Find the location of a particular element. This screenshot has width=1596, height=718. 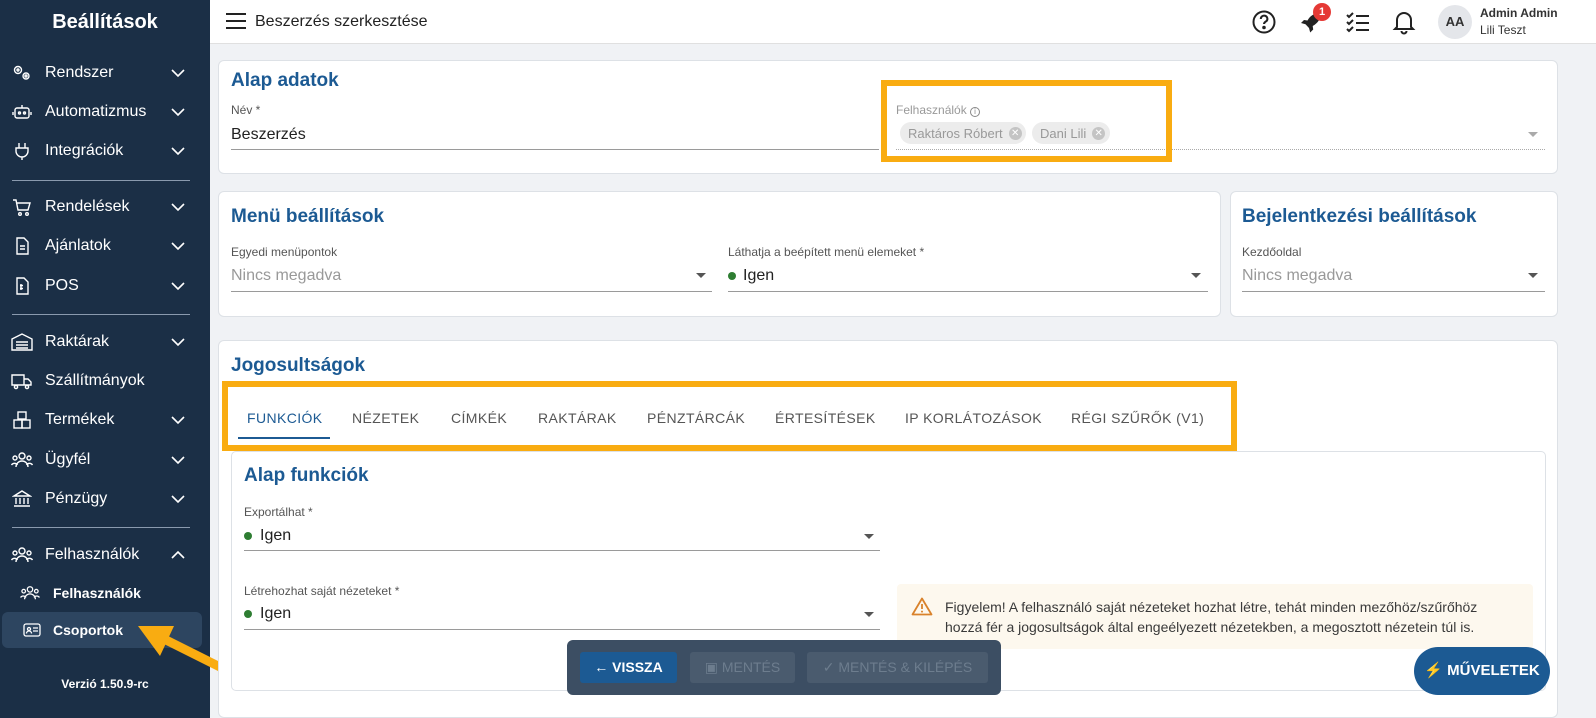

sidebar-item-label: Rendszer is located at coordinates (79, 72).